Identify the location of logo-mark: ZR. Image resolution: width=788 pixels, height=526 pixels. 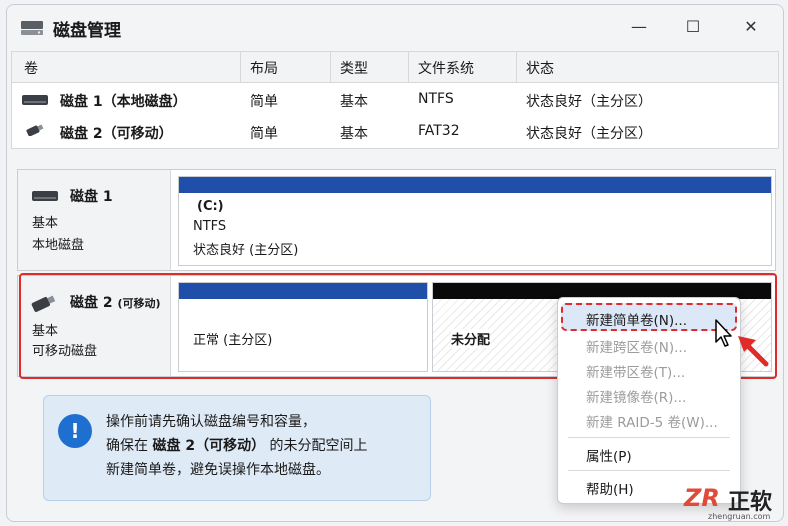
(702, 498).